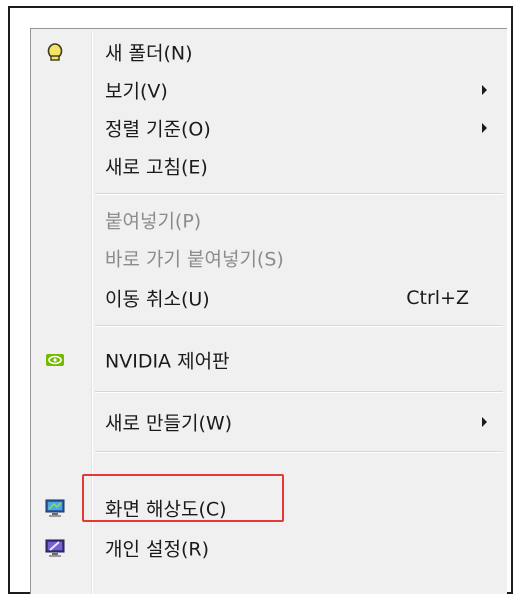 The height and width of the screenshot is (600, 523). I want to click on menu-item-label: 개인 설정(R), so click(157, 549).